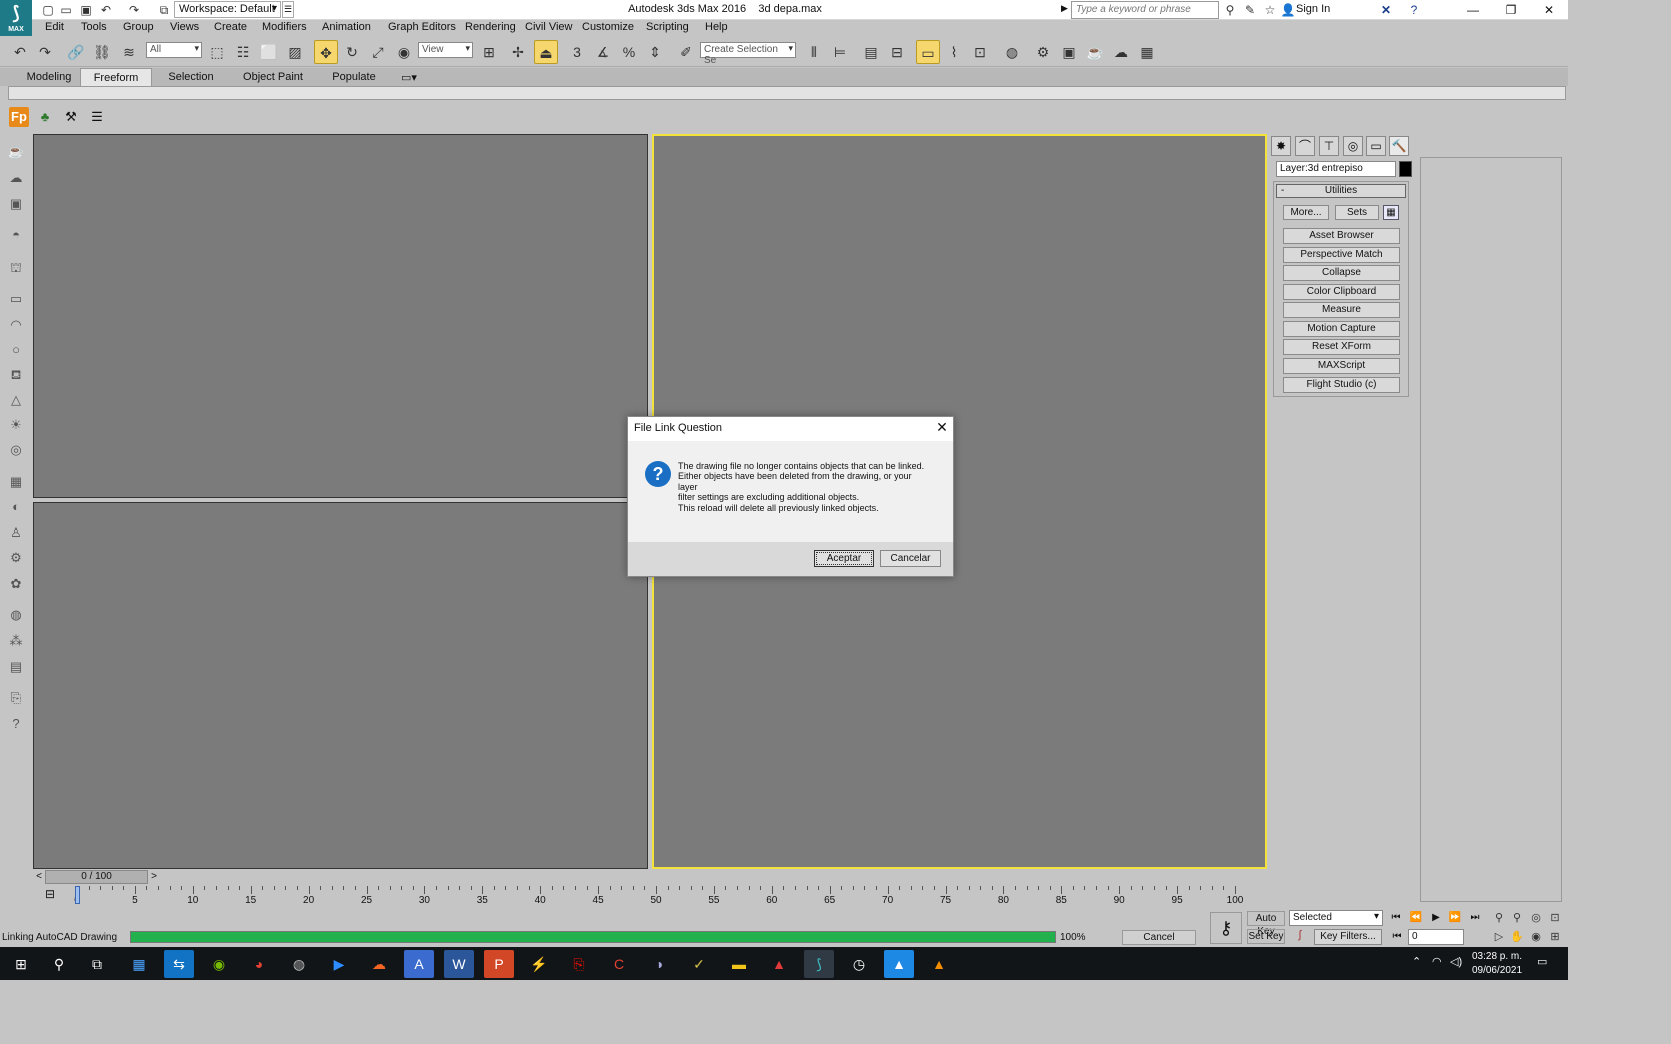 The width and height of the screenshot is (1671, 1044). I want to click on volume-icon: ◁), so click(1456, 961).